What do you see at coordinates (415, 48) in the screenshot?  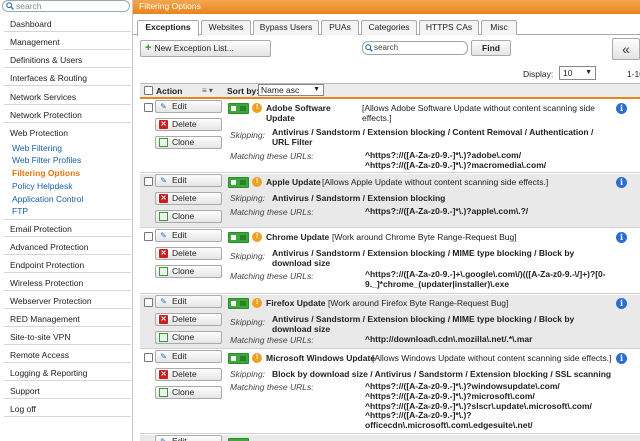 I see `exception-search-input: search` at bounding box center [415, 48].